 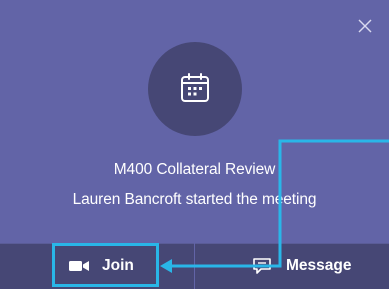 What do you see at coordinates (319, 265) in the screenshot?
I see `message-label: Message` at bounding box center [319, 265].